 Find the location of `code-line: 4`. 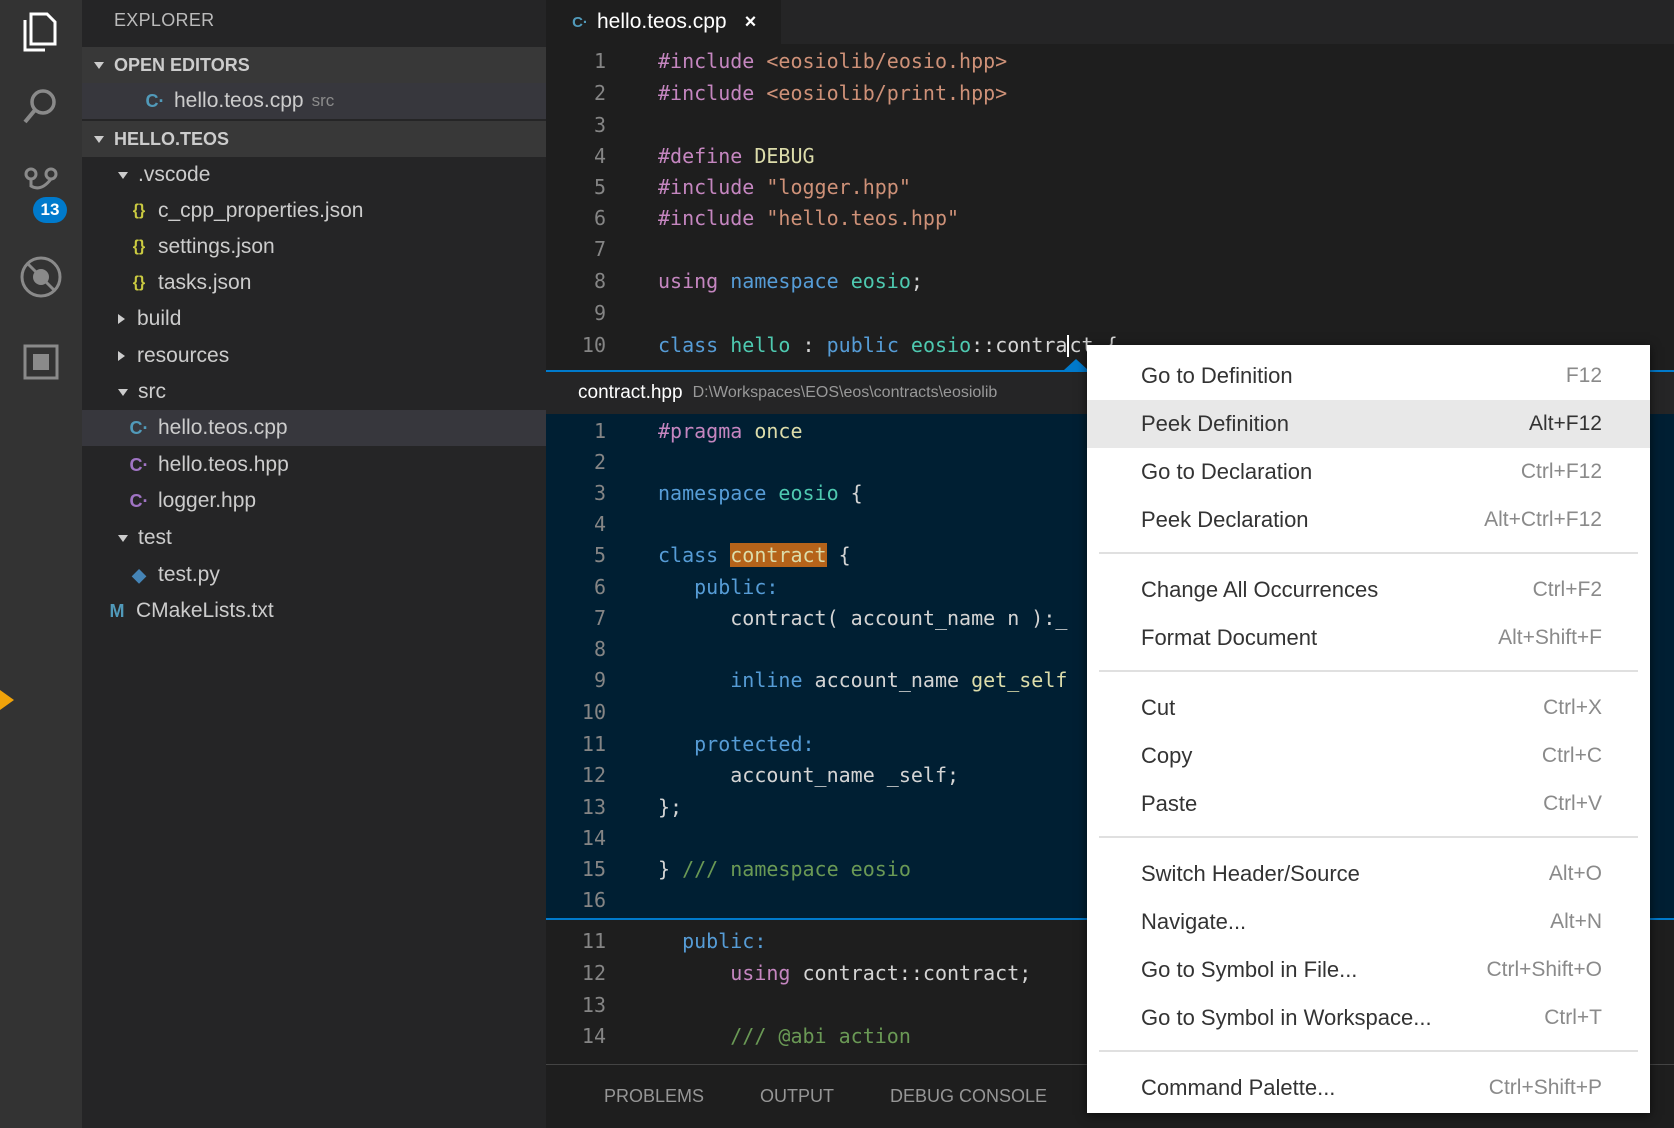

code-line: 4 is located at coordinates (581, 524).